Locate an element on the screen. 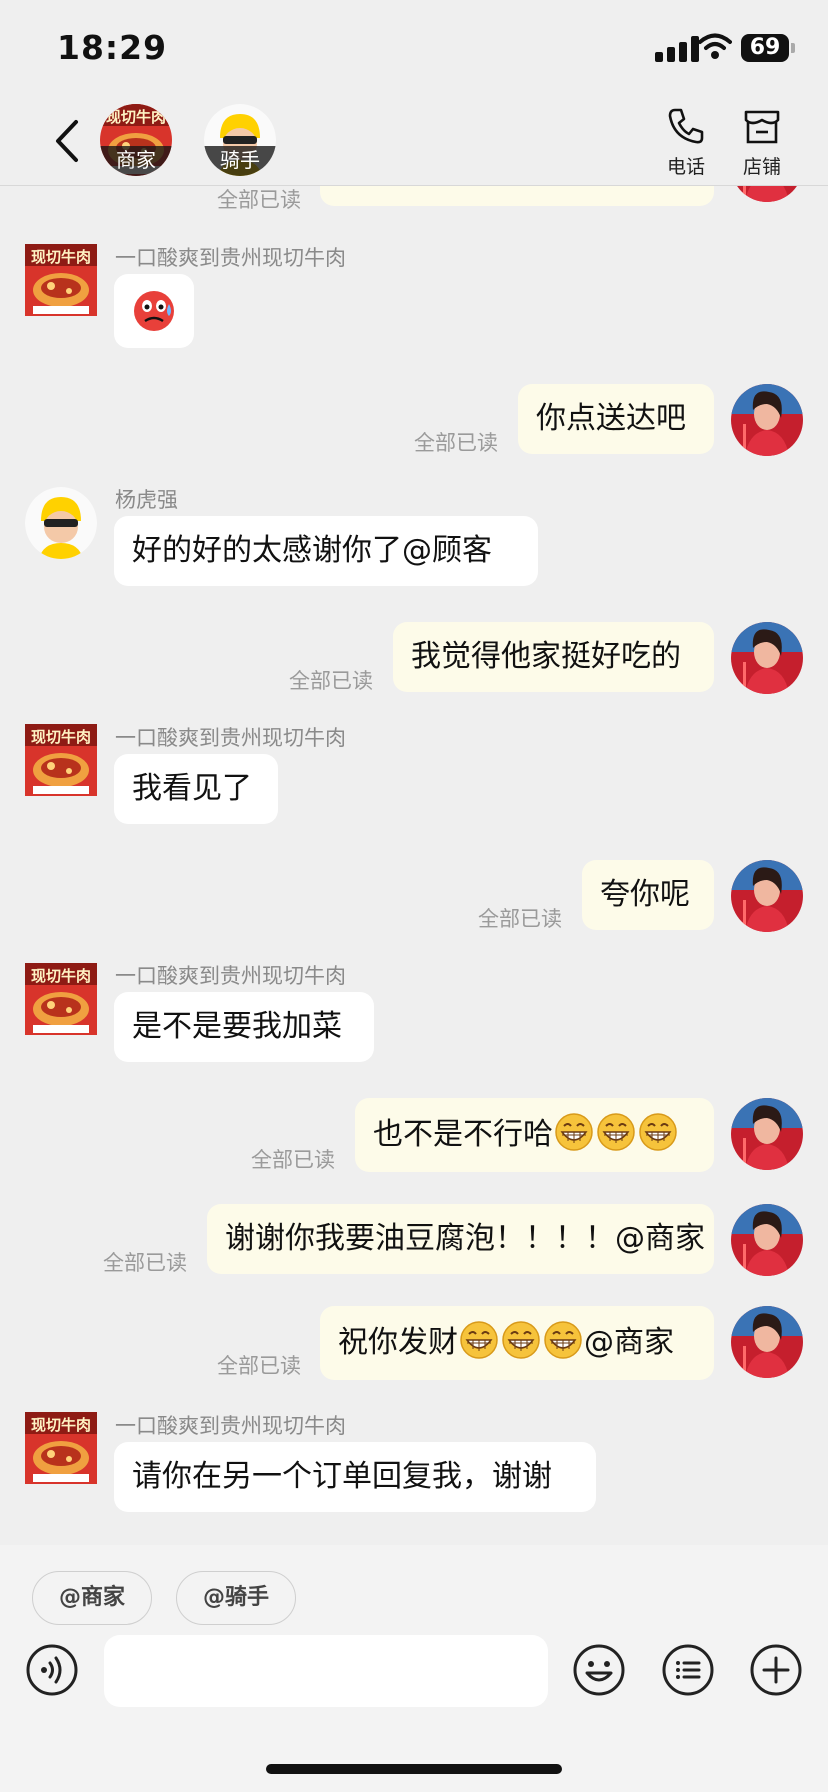 This screenshot has width=828, height=1792. message-bubble: 好的好的太感谢你了@顾客 is located at coordinates (326, 551).